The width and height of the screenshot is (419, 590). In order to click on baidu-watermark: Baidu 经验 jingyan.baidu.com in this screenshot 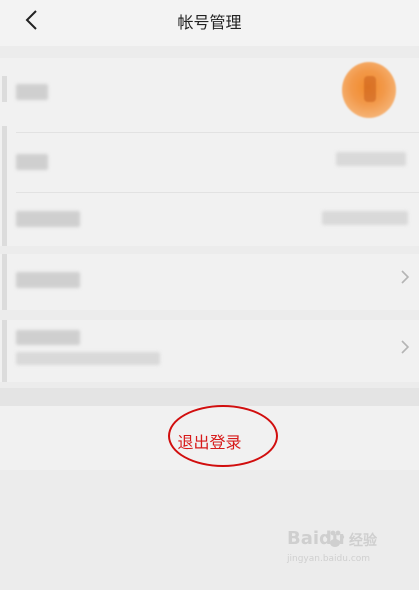, I will do `click(339, 548)`.